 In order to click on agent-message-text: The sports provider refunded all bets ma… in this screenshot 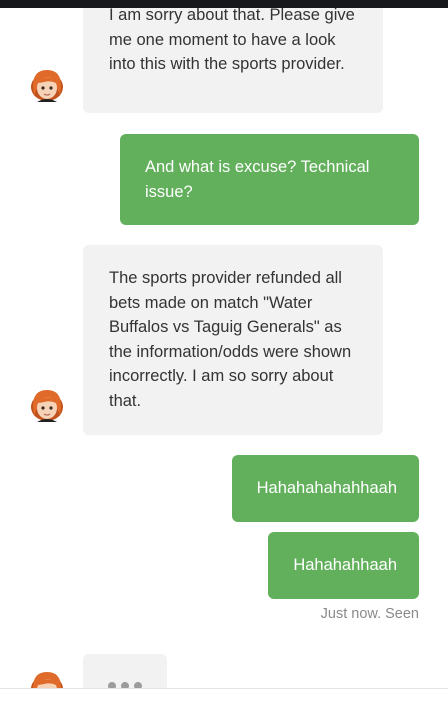, I will do `click(230, 339)`.